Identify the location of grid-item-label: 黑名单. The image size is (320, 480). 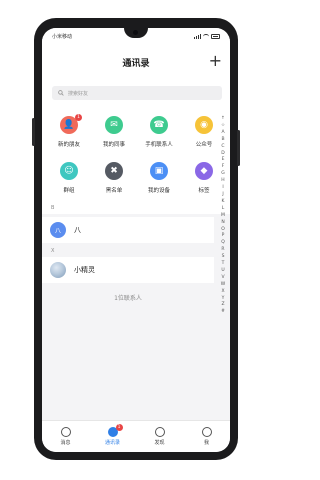
(114, 191).